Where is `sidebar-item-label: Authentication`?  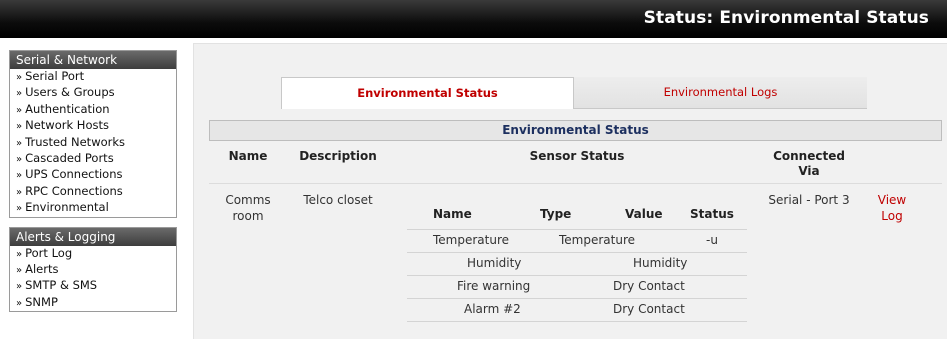
sidebar-item-label: Authentication is located at coordinates (67, 108).